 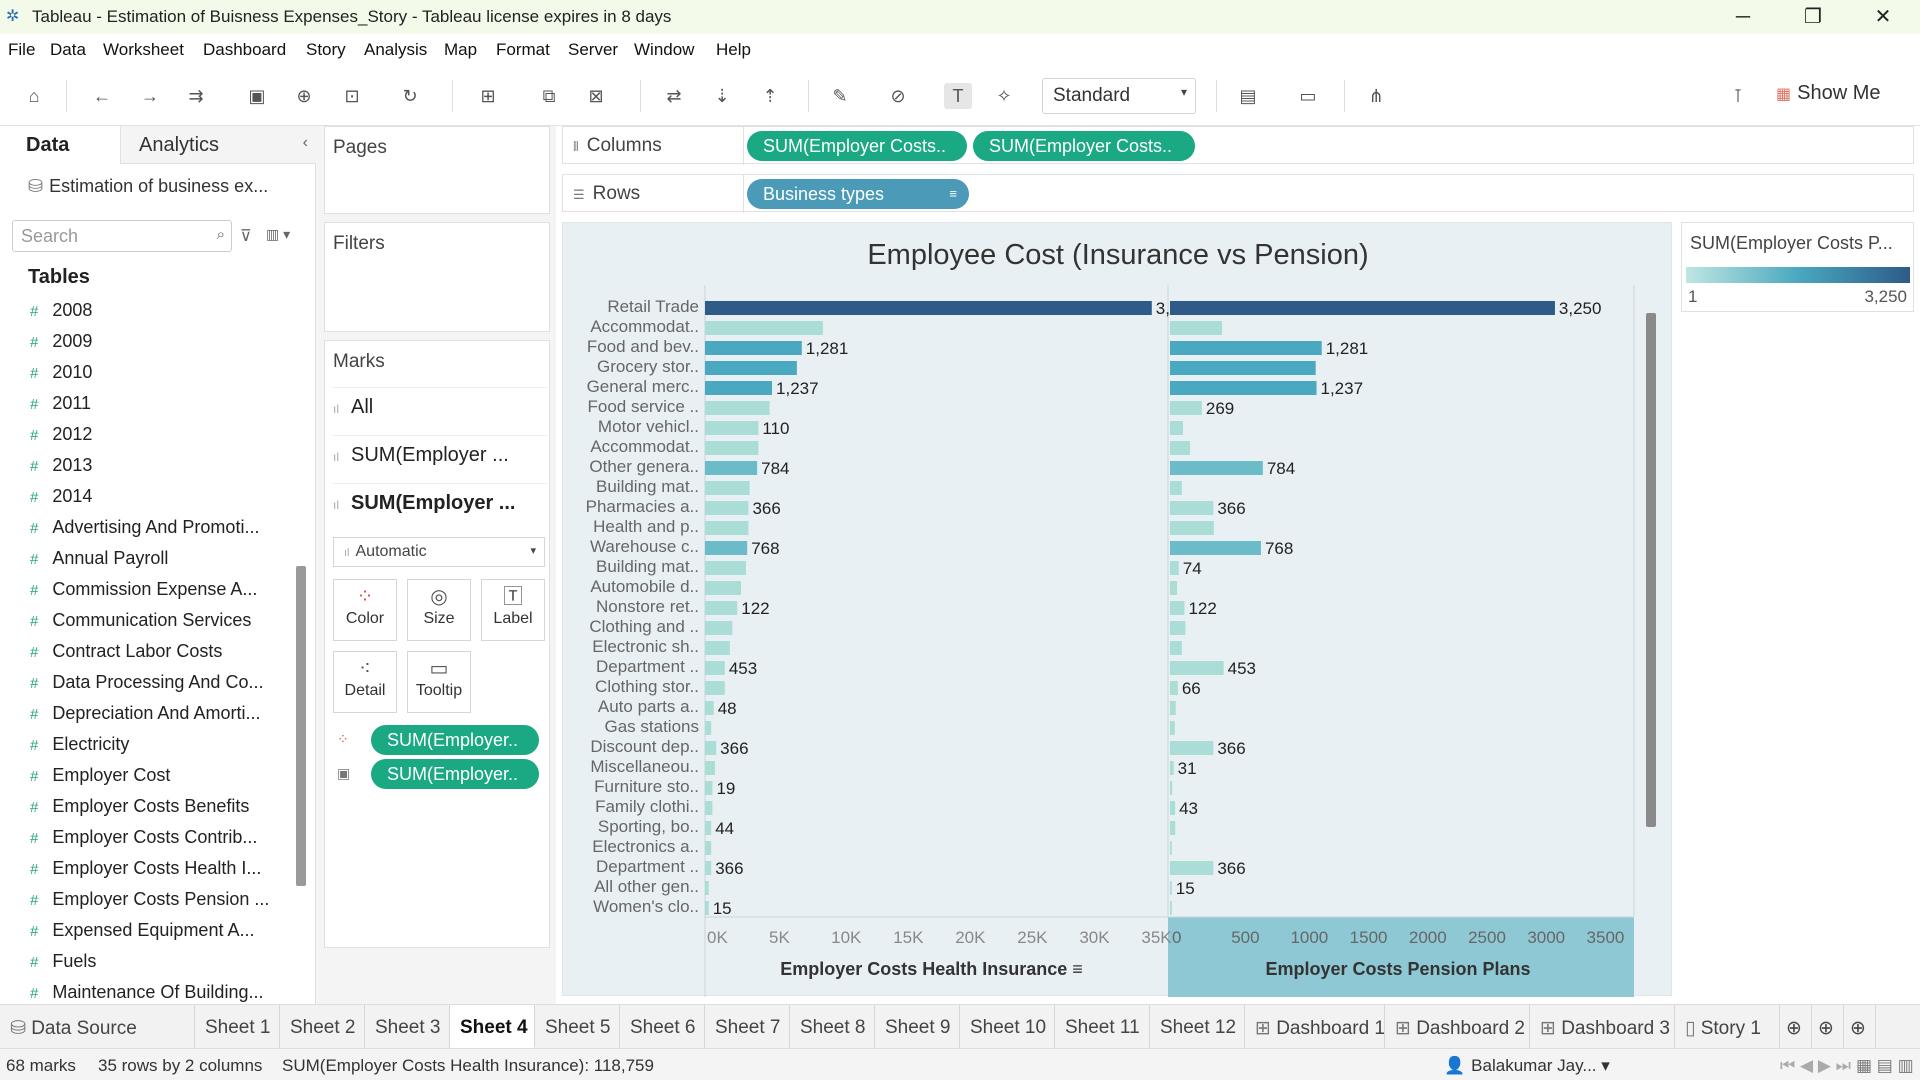 What do you see at coordinates (160, 656) in the screenshot?
I see `field-item: # Contract Labor Costs` at bounding box center [160, 656].